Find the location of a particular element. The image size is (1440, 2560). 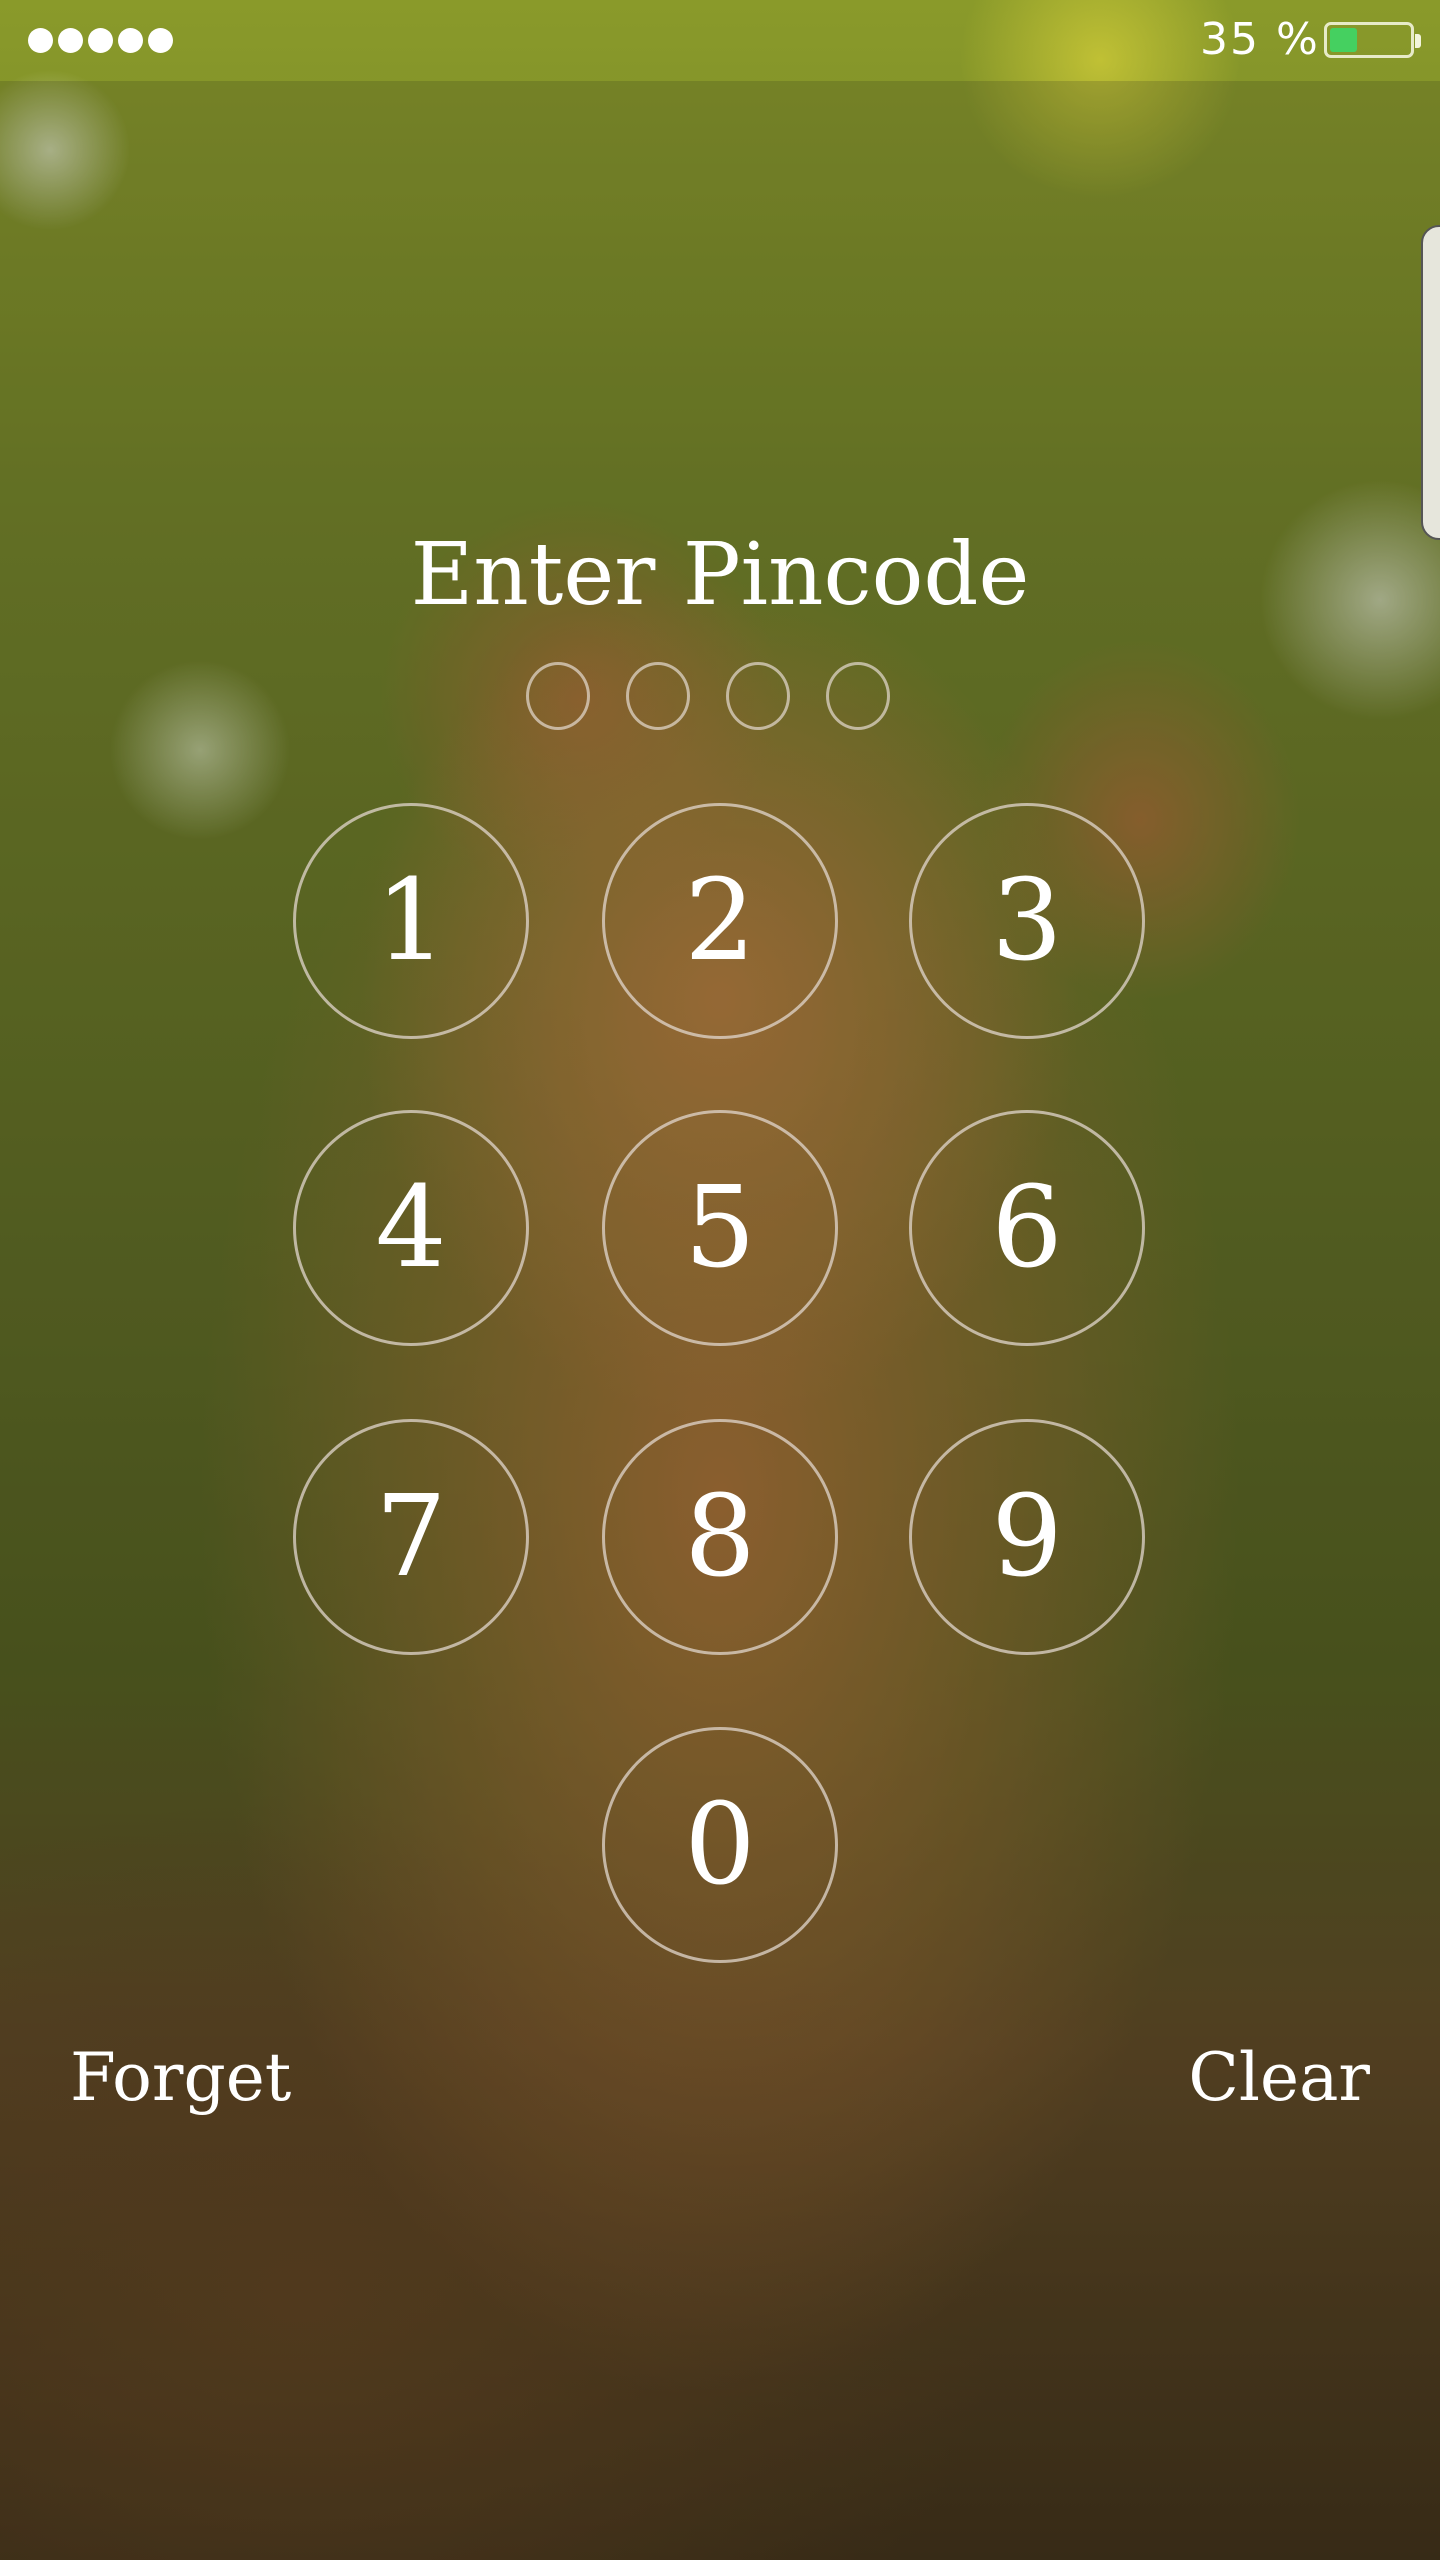

signal-strength-icon is located at coordinates (100, 40).